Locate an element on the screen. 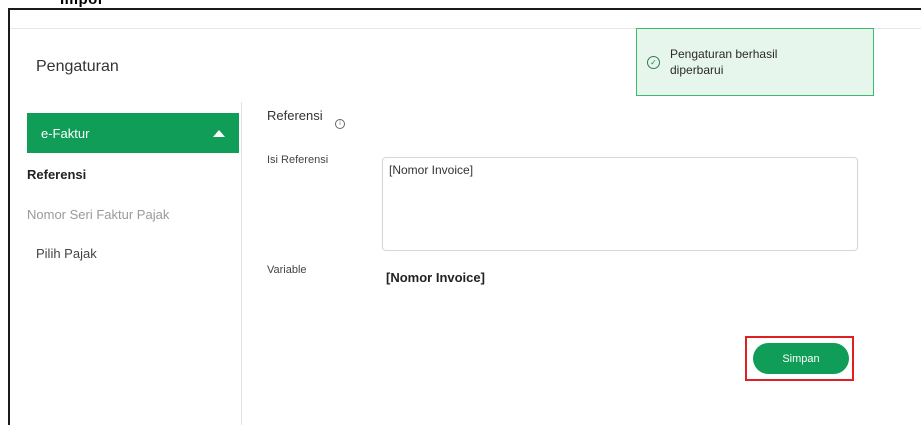  save-button: Simpan is located at coordinates (801, 358).